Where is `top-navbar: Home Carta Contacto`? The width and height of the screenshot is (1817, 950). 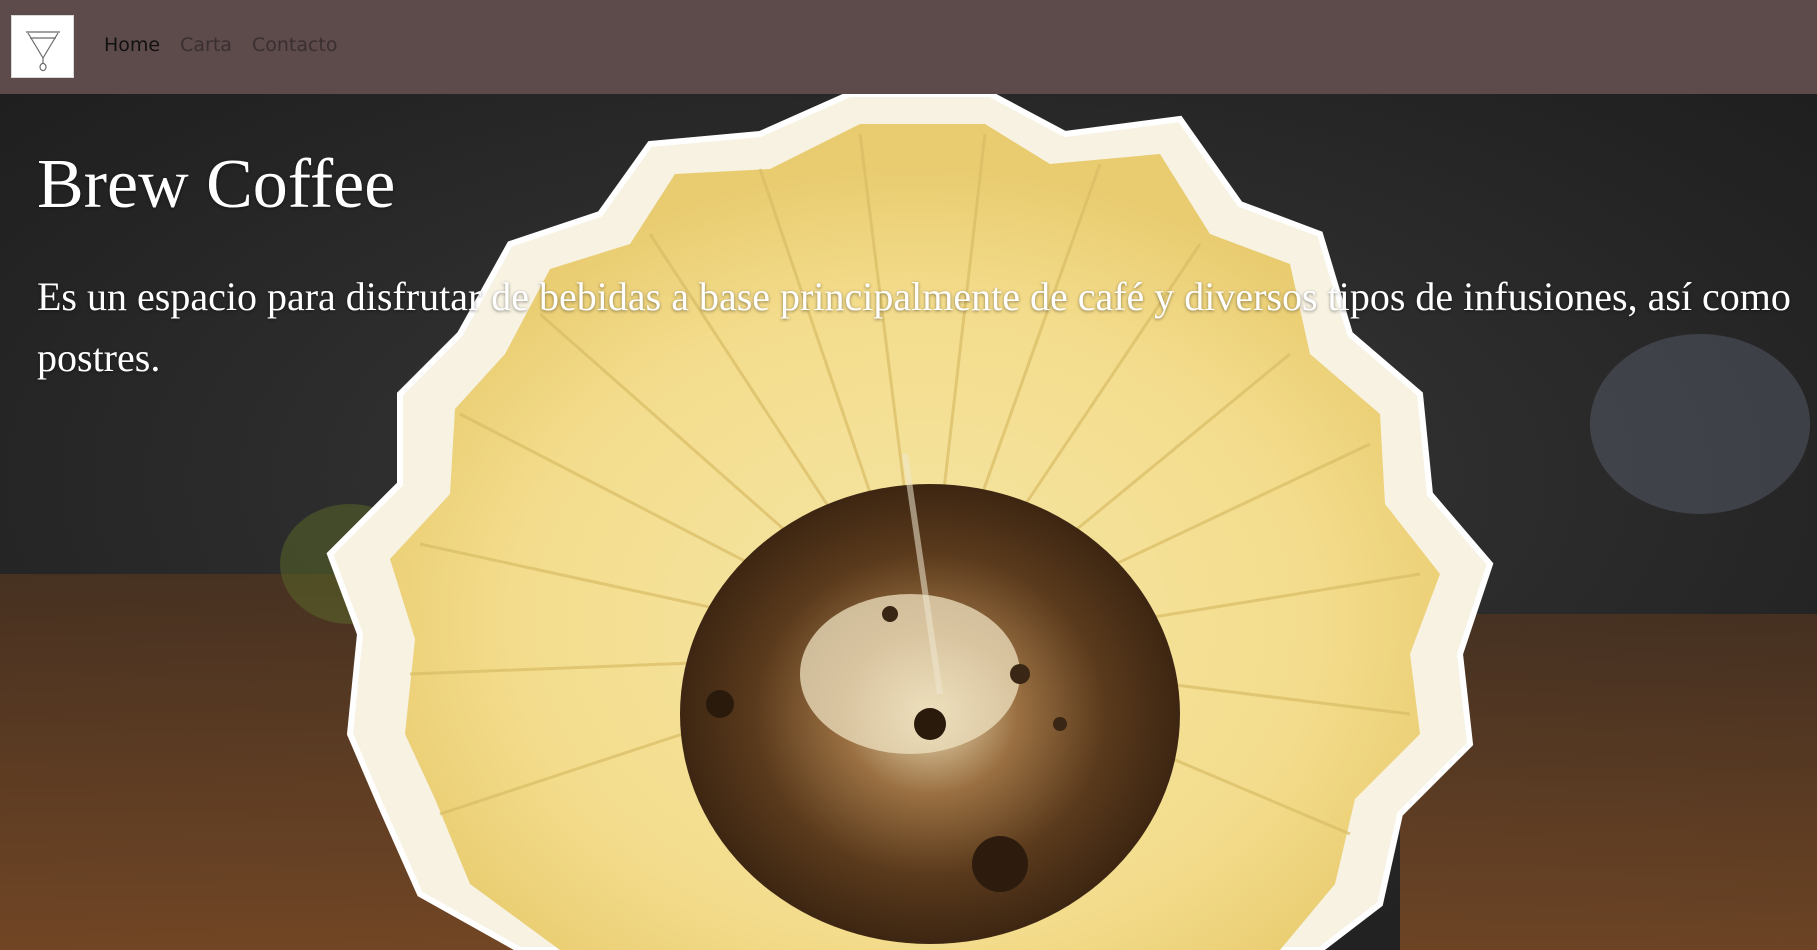
top-navbar: Home Carta Contacto is located at coordinates (908, 47).